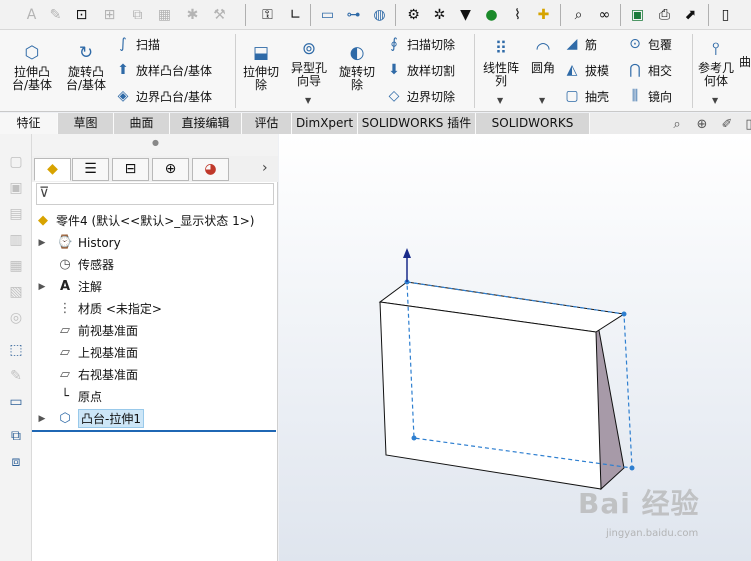  What do you see at coordinates (491, 14) in the screenshot?
I see `location-pin-icon: ●` at bounding box center [491, 14].